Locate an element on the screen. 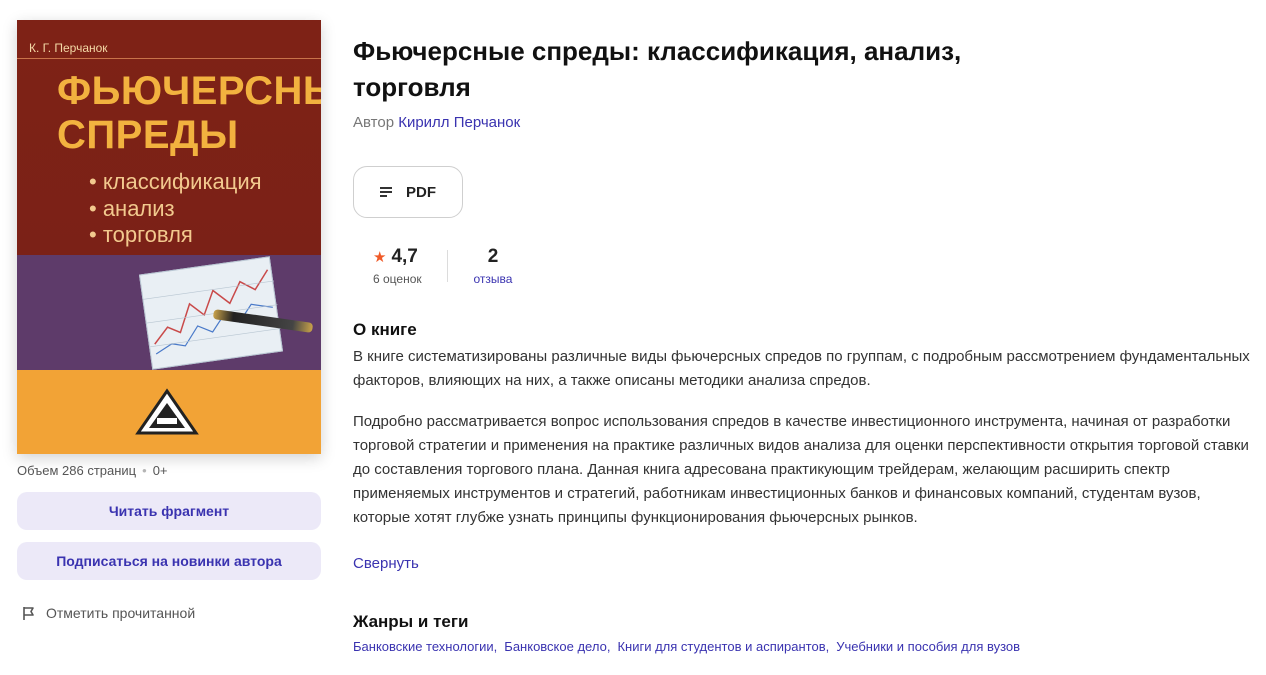 The width and height of the screenshot is (1266, 675). list-icon is located at coordinates (386, 192).